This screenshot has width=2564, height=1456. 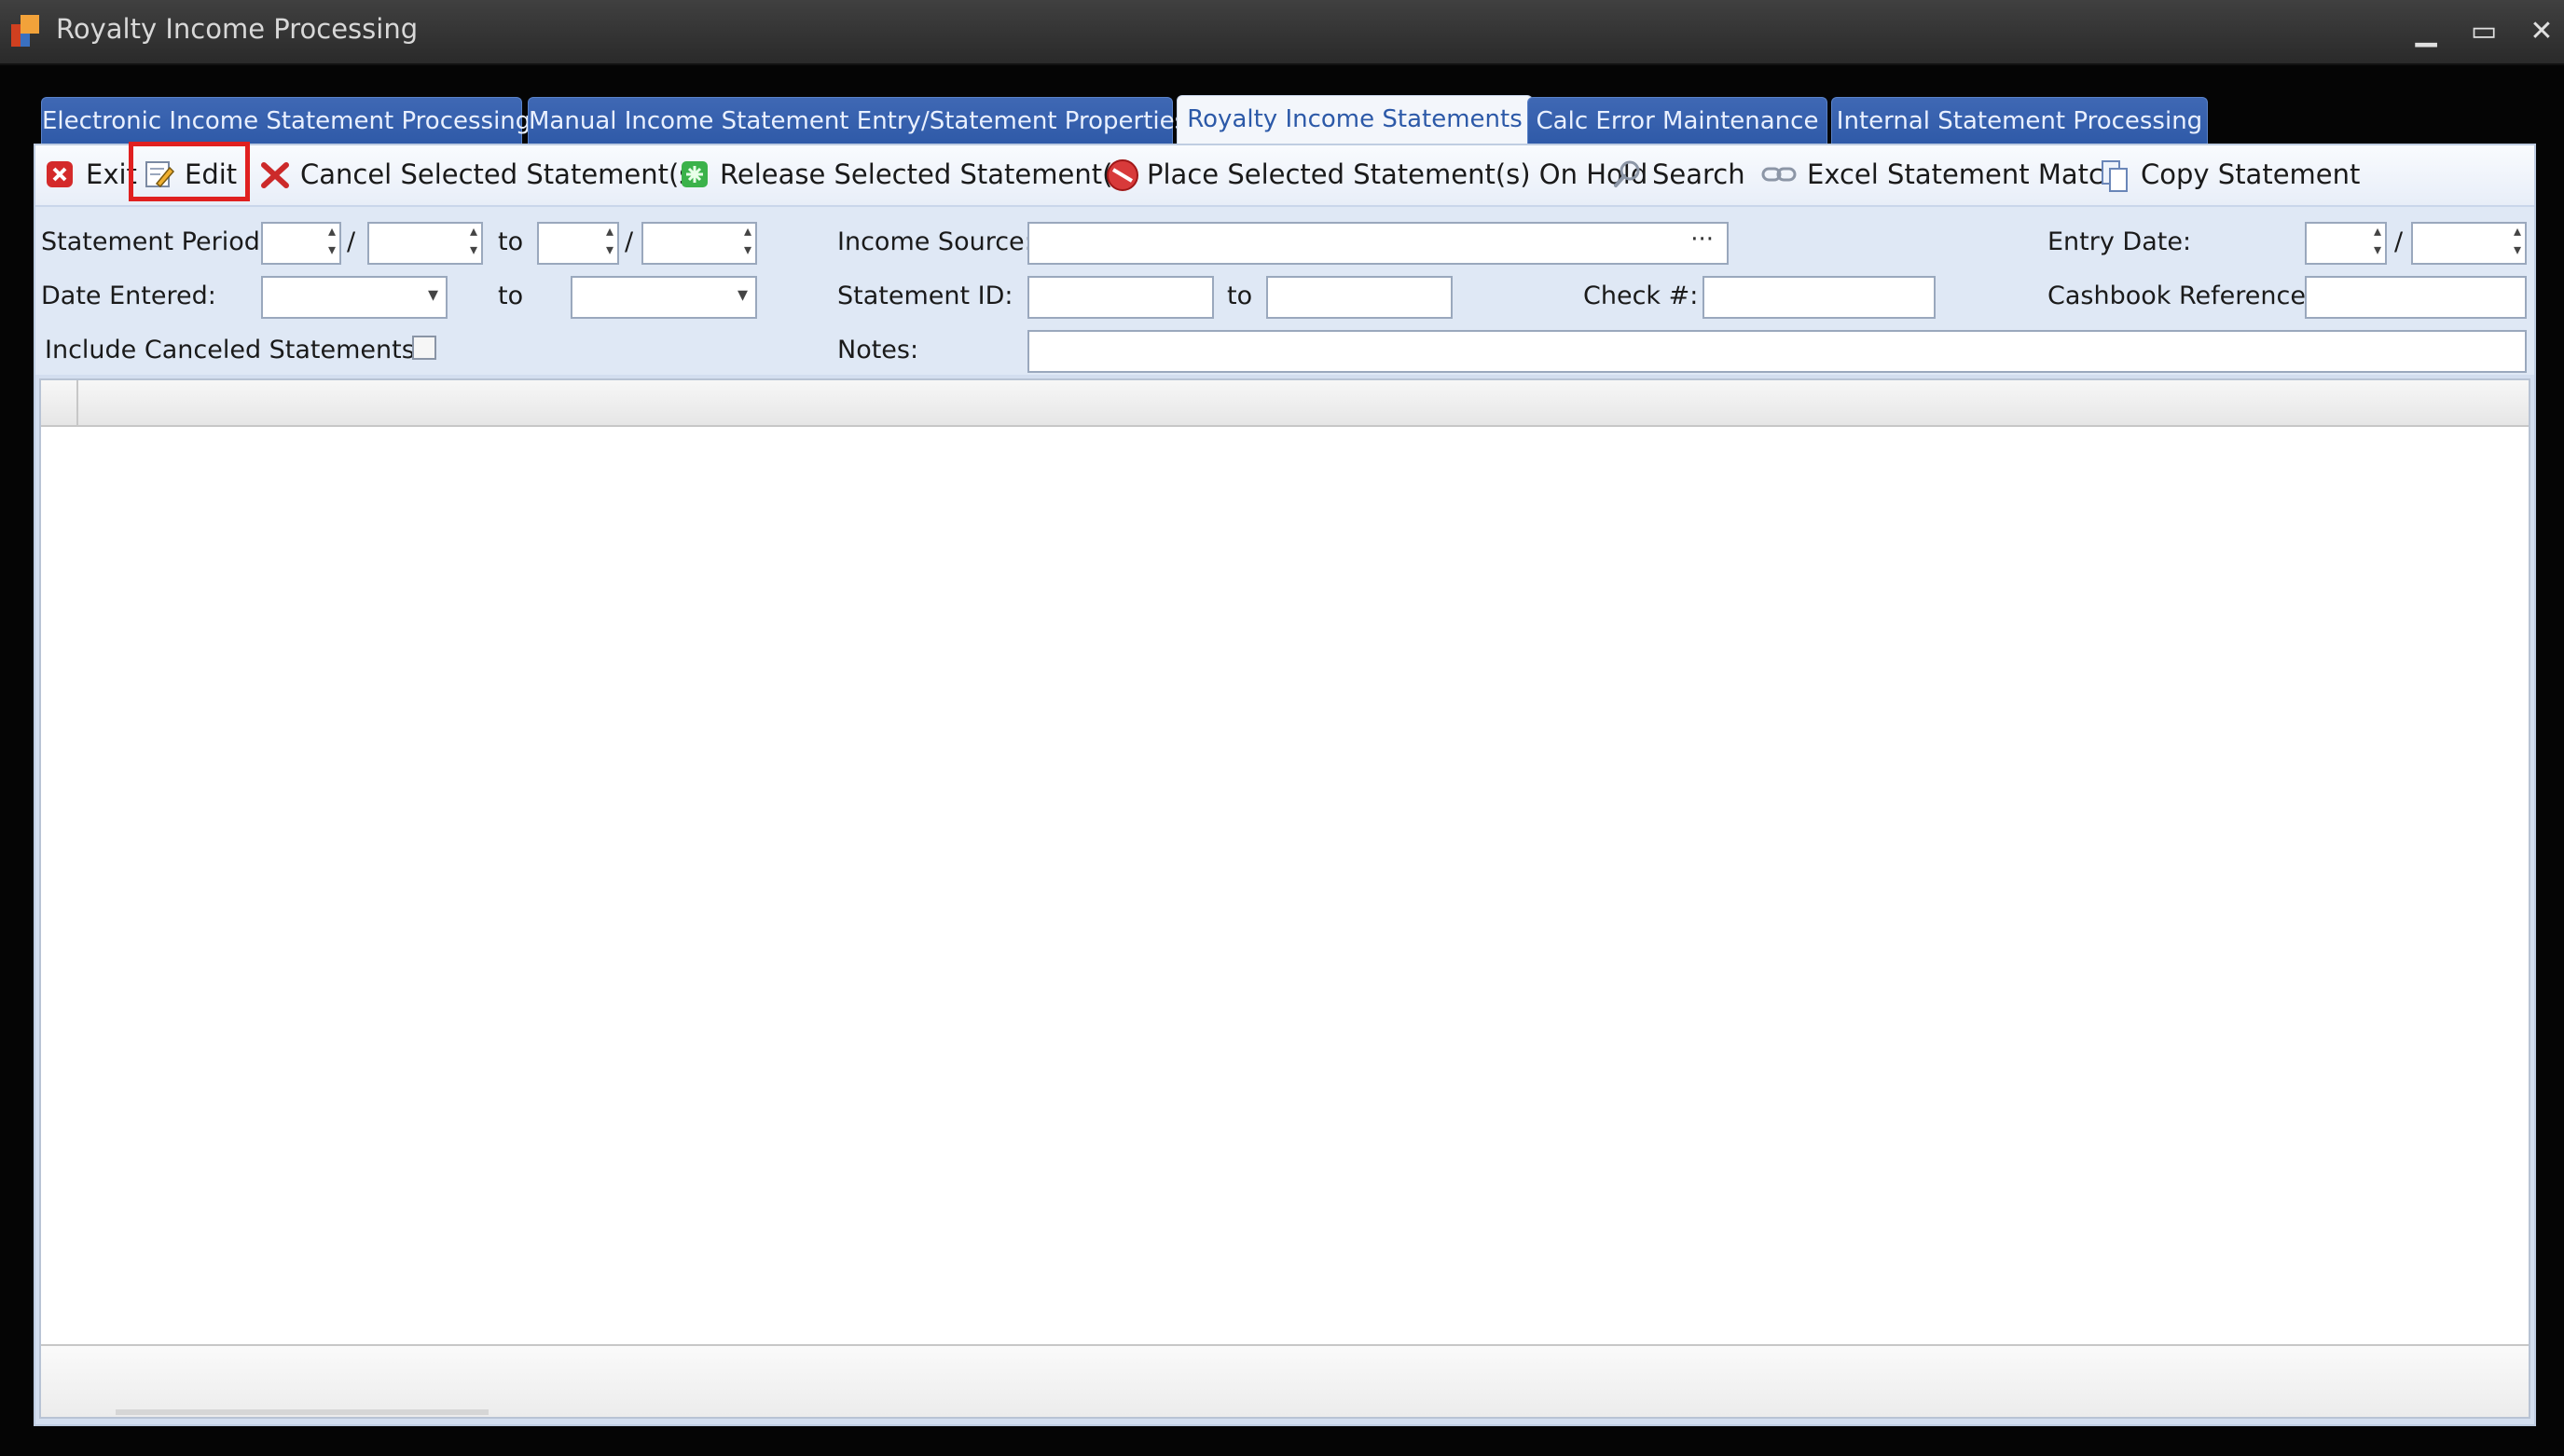 What do you see at coordinates (1702, 240) in the screenshot?
I see `browse-ellipsis-button: ···` at bounding box center [1702, 240].